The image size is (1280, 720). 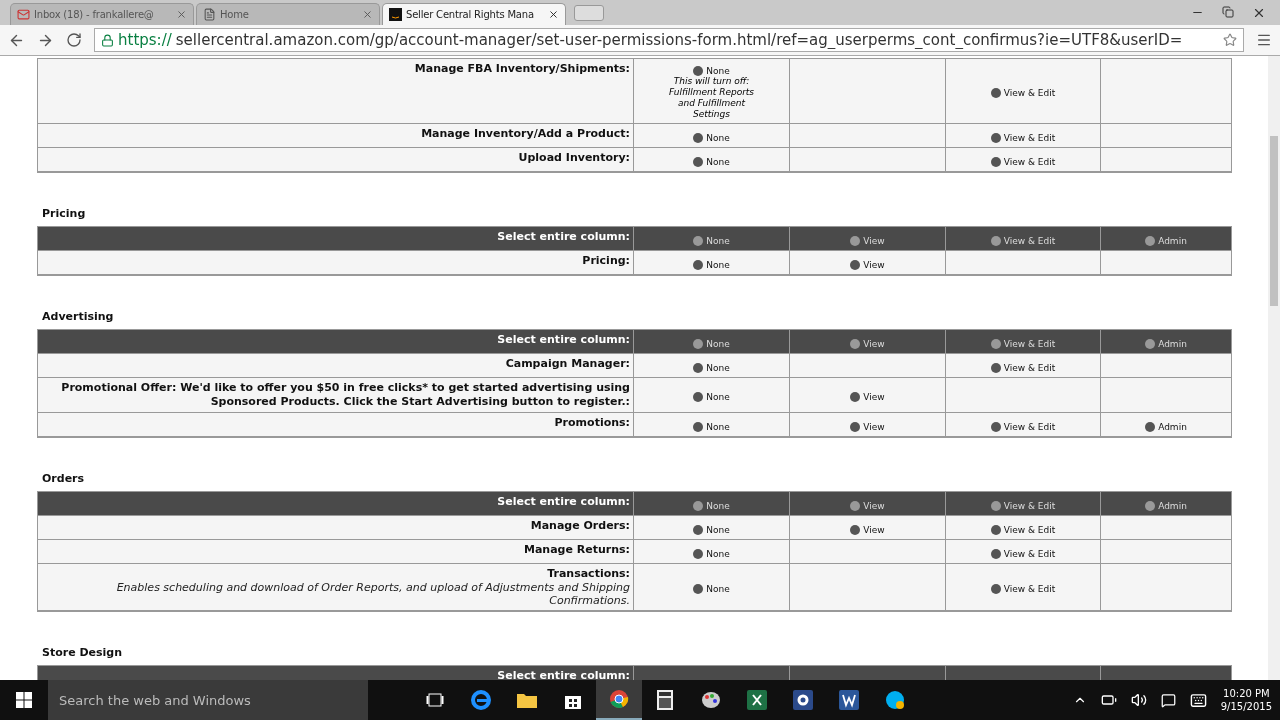 I want to click on date-text: 9/15/2015, so click(x=1246, y=706).